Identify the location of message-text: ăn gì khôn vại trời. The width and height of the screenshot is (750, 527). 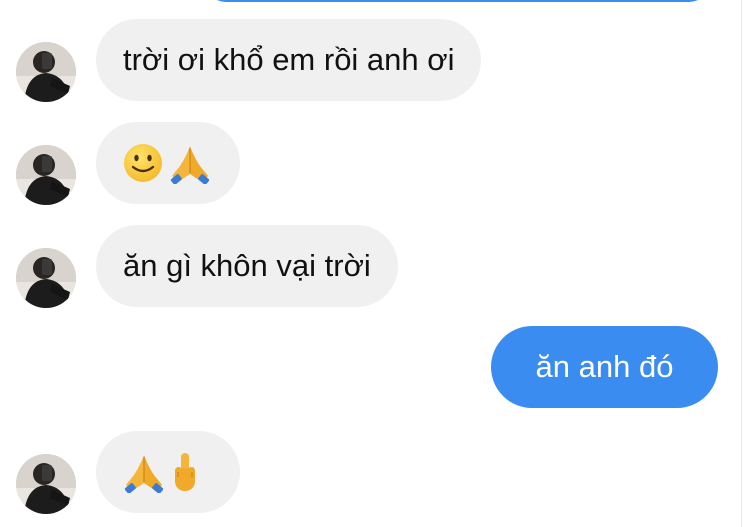
(247, 265).